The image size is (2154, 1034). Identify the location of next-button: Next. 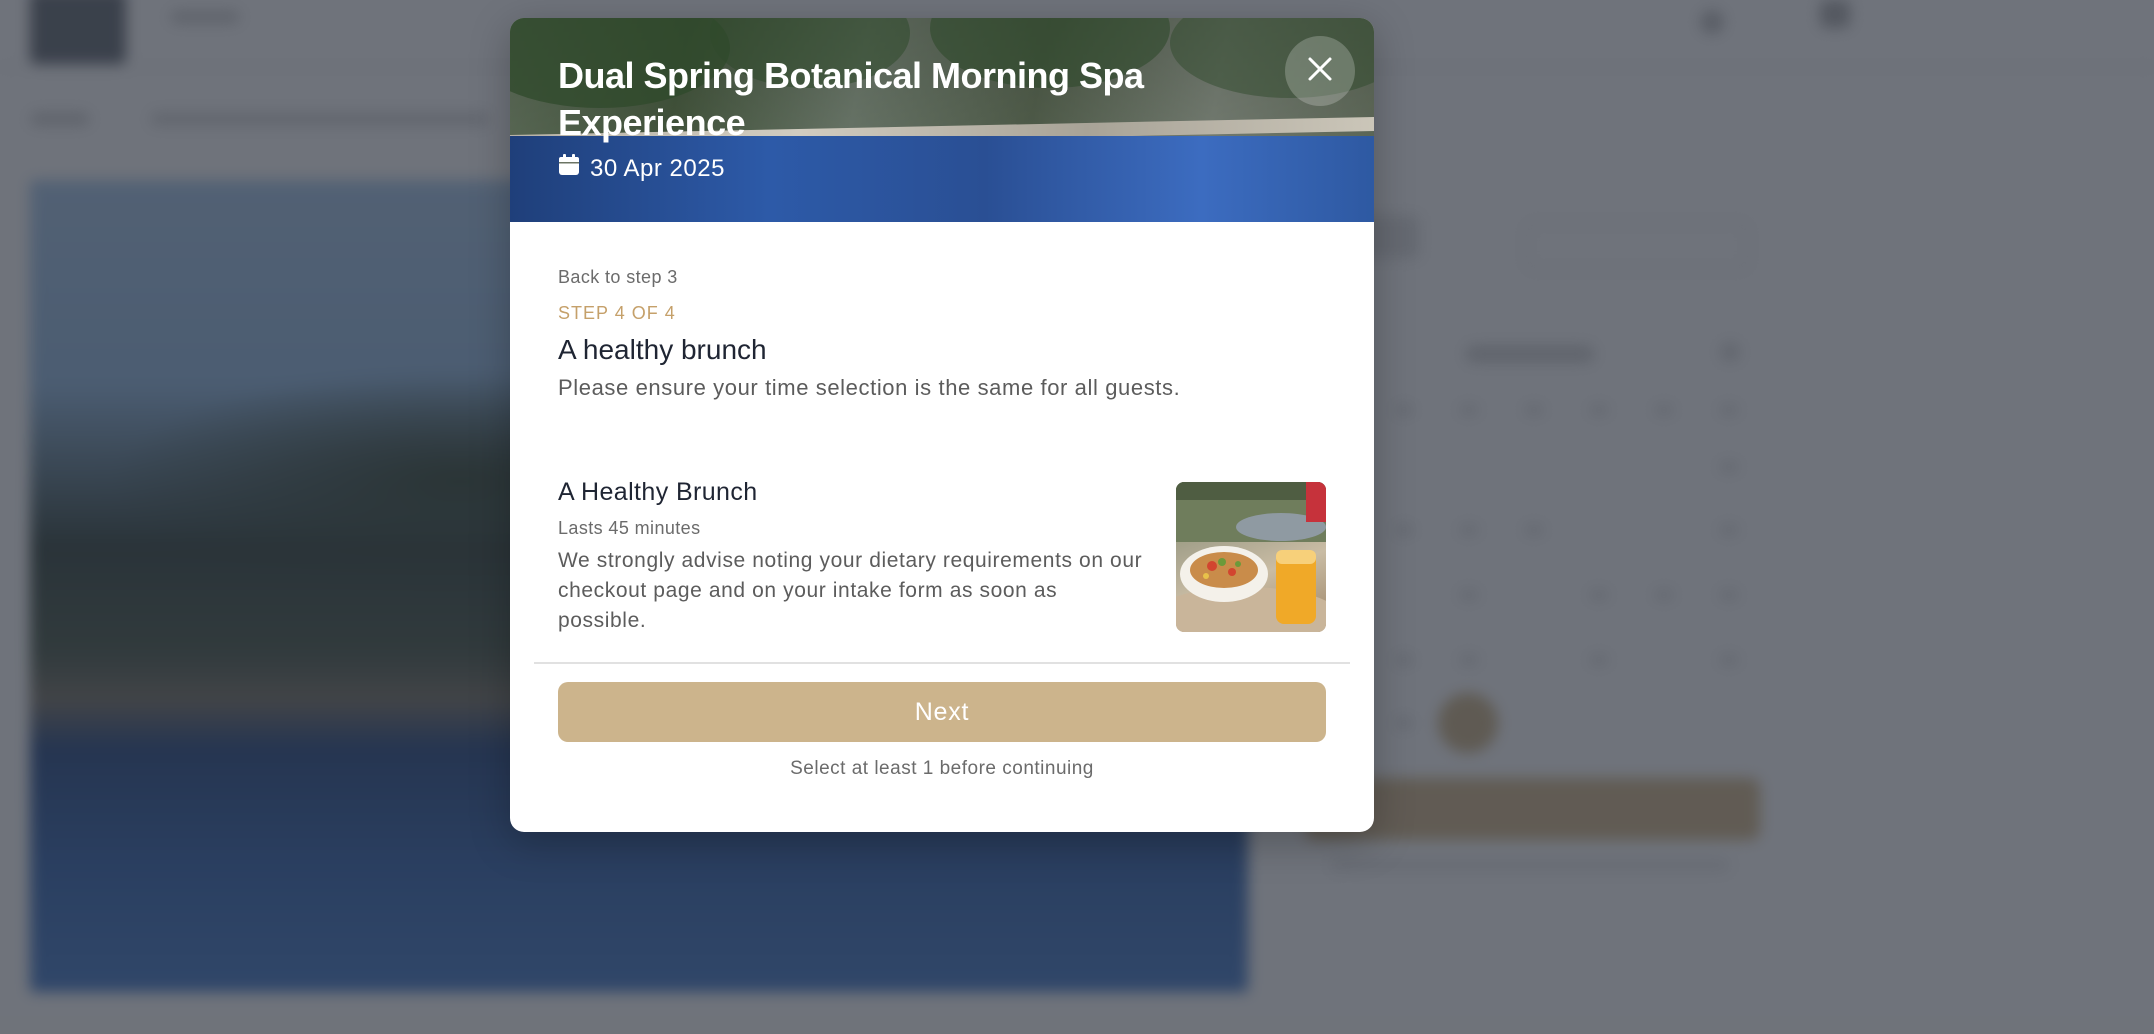
(942, 712).